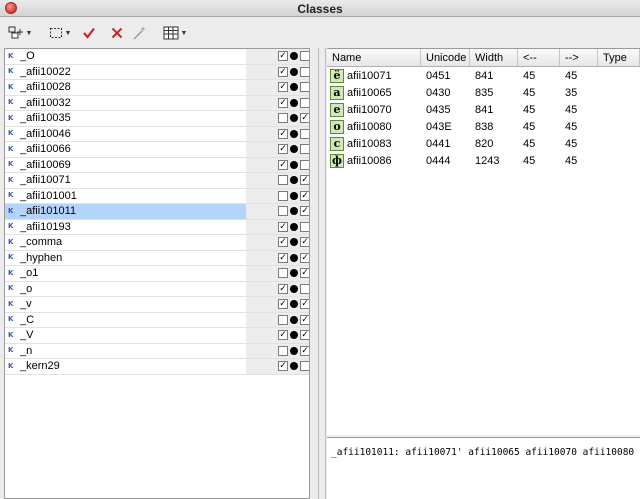  Describe the element at coordinates (125, 289) in the screenshot. I see `class-name-cell: K _o` at that location.